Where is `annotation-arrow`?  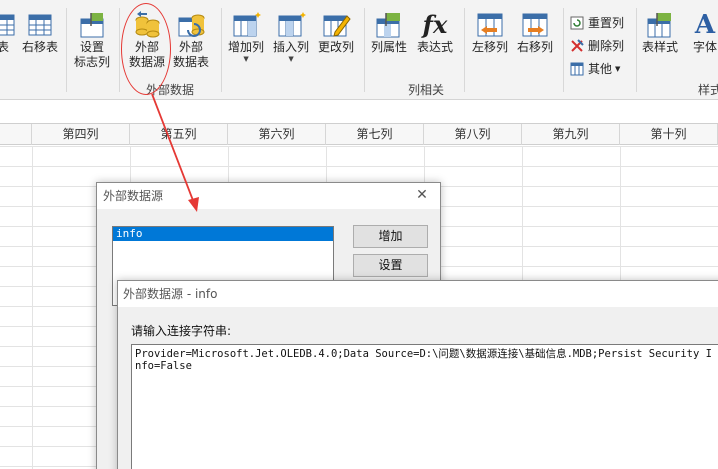
annotation-arrow is located at coordinates (175, 152).